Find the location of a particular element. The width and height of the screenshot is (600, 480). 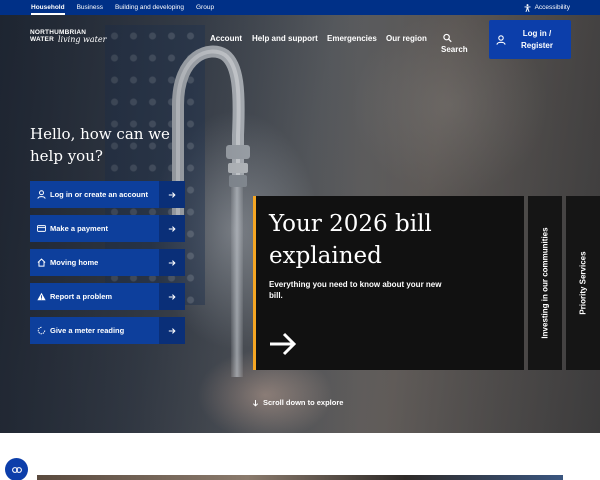

login-register-button: Log in / Register is located at coordinates (530, 39).